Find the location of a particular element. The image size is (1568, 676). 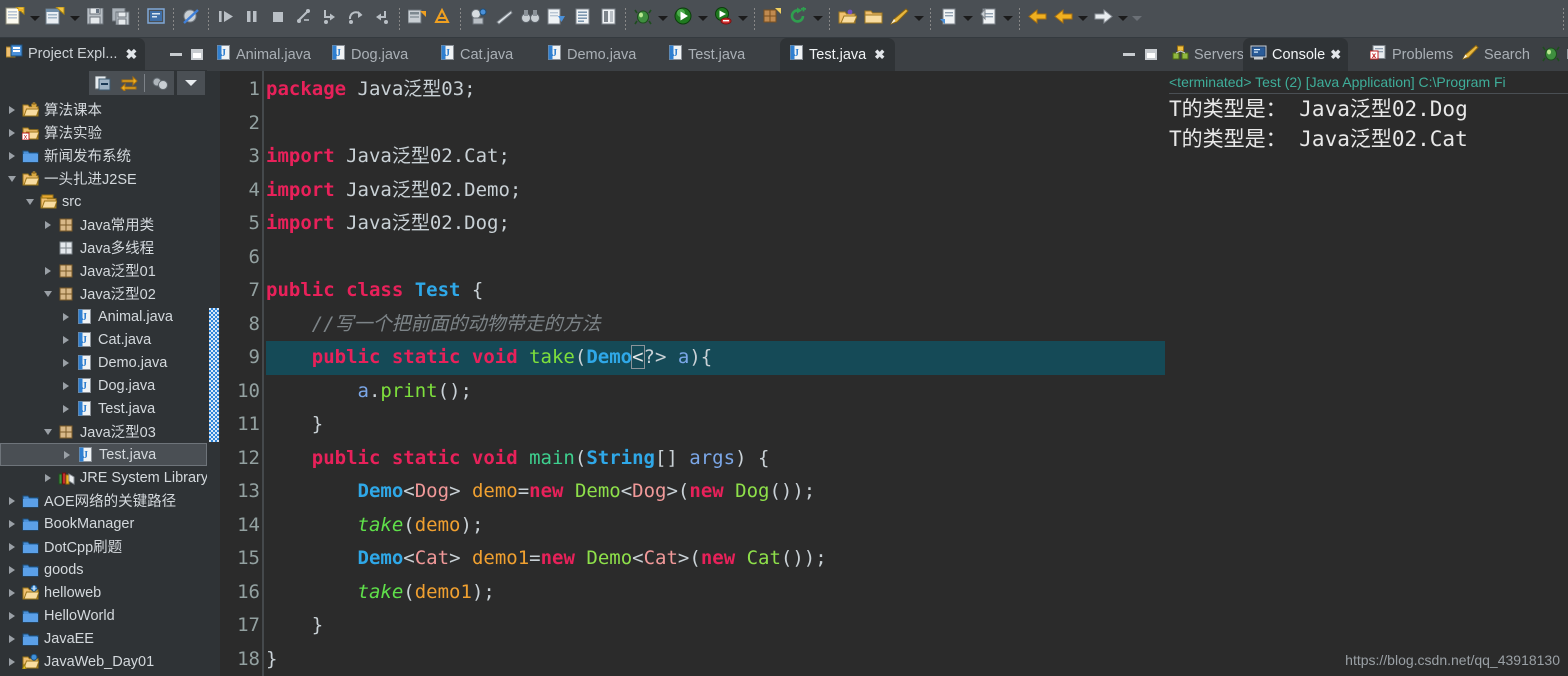

code-line: public class Test { is located at coordinates (715, 291).